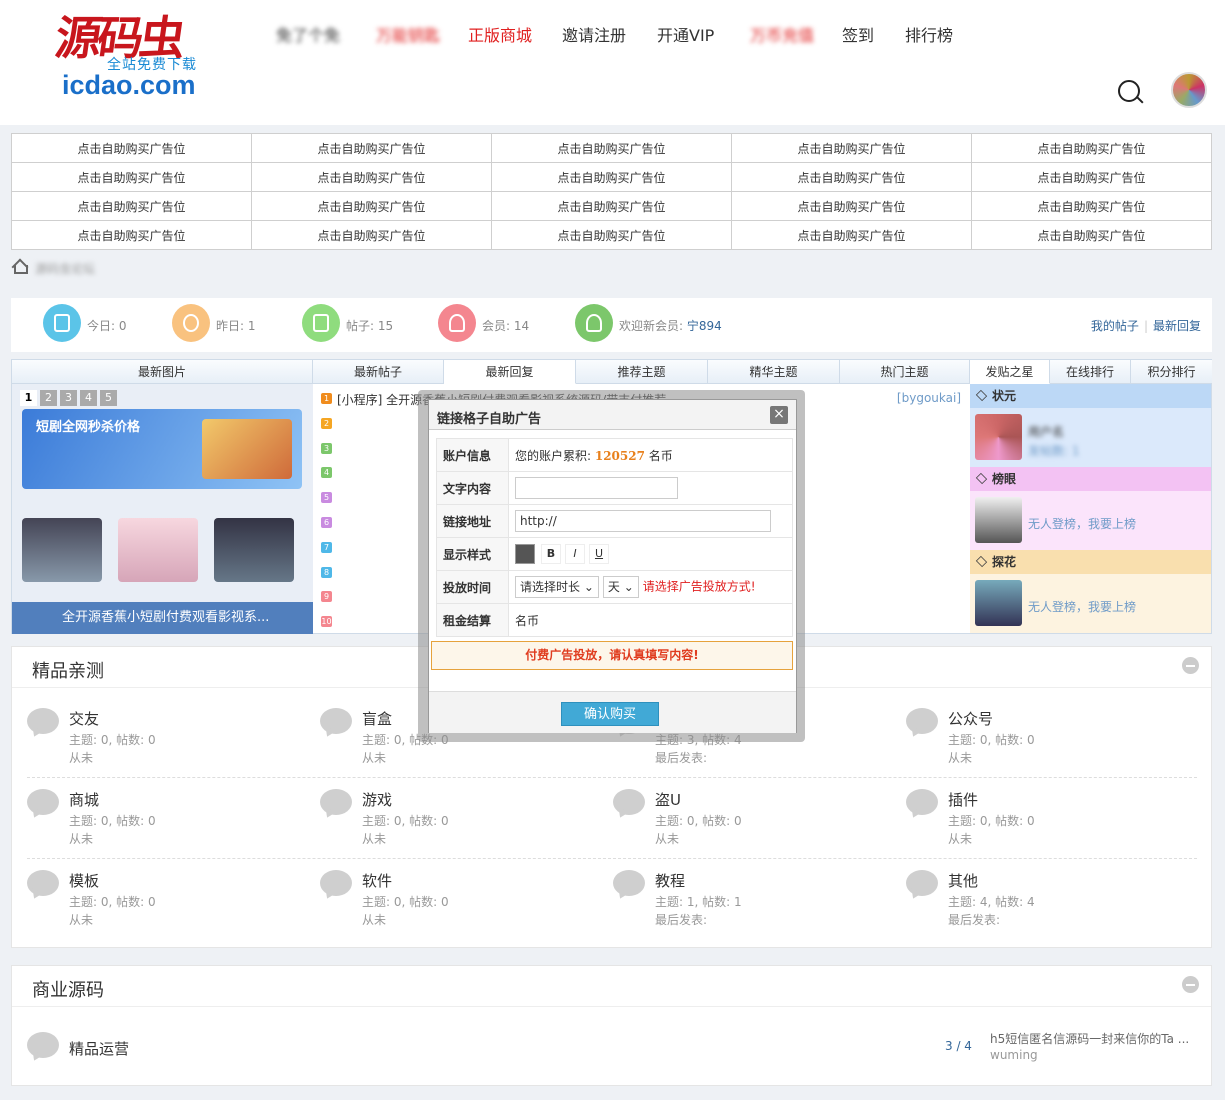 This screenshot has width=1225, height=1100. I want to click on forum-name: 模板, so click(84, 880).